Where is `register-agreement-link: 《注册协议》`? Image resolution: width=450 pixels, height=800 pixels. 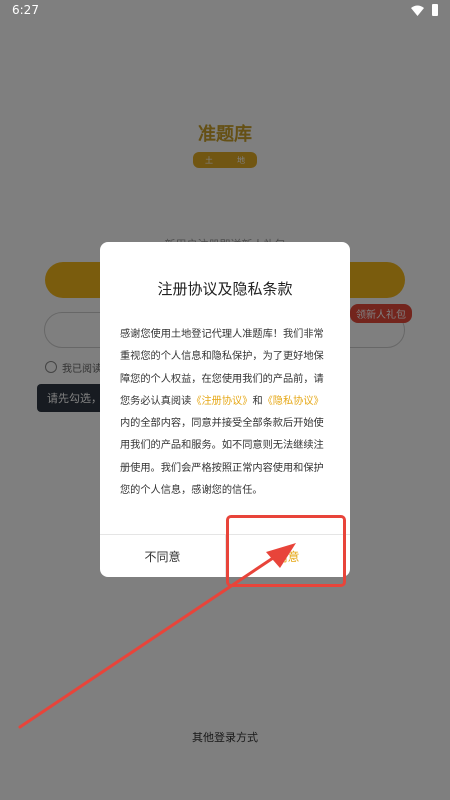 register-agreement-link: 《注册协议》 is located at coordinates (221, 401).